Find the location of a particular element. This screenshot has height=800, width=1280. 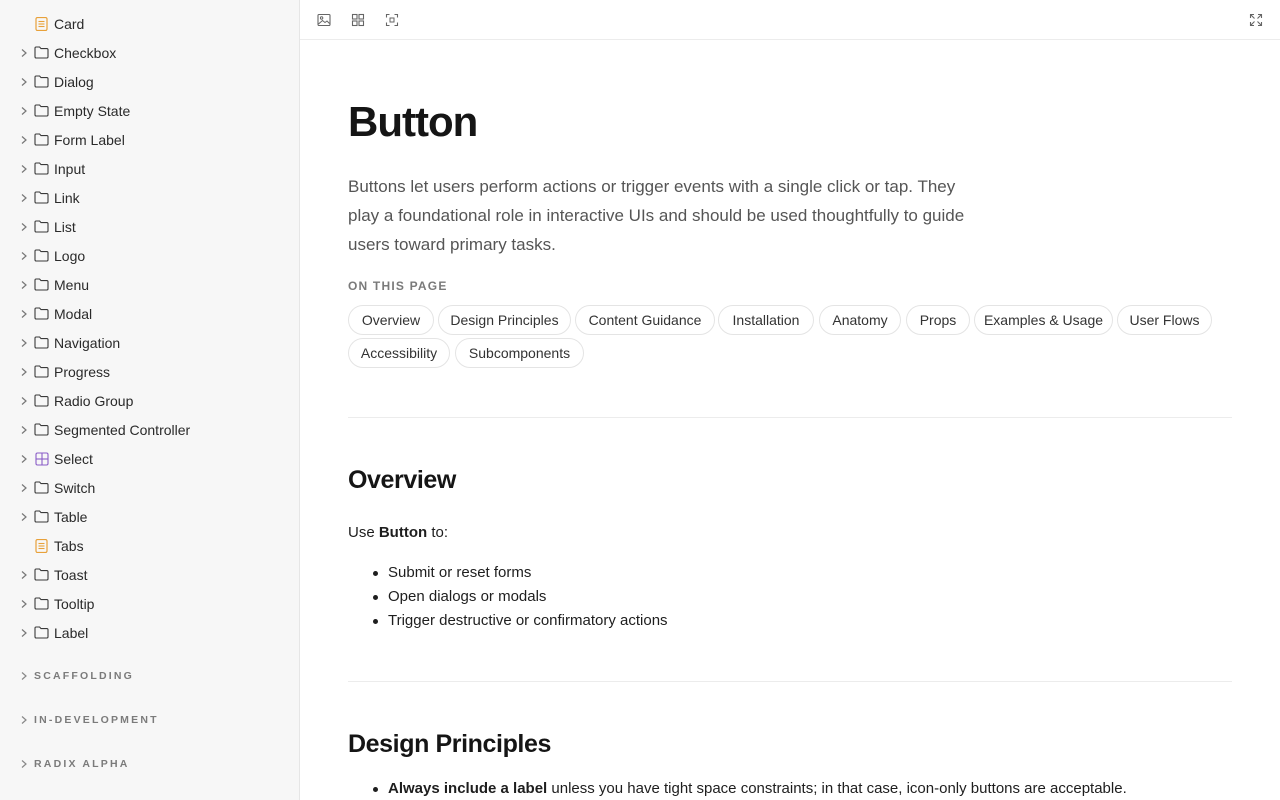

sidebar-item-select: Select is located at coordinates (149, 458).